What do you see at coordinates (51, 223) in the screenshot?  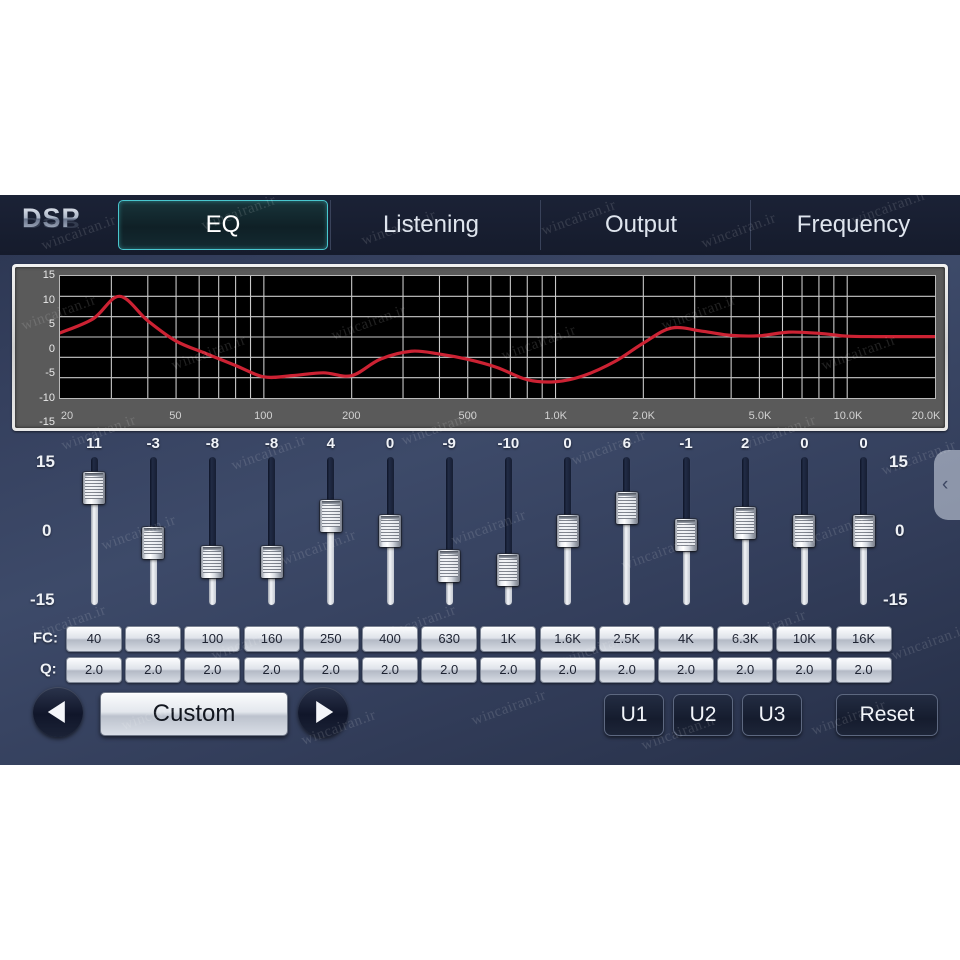 I see `logo-reflection: DSP` at bounding box center [51, 223].